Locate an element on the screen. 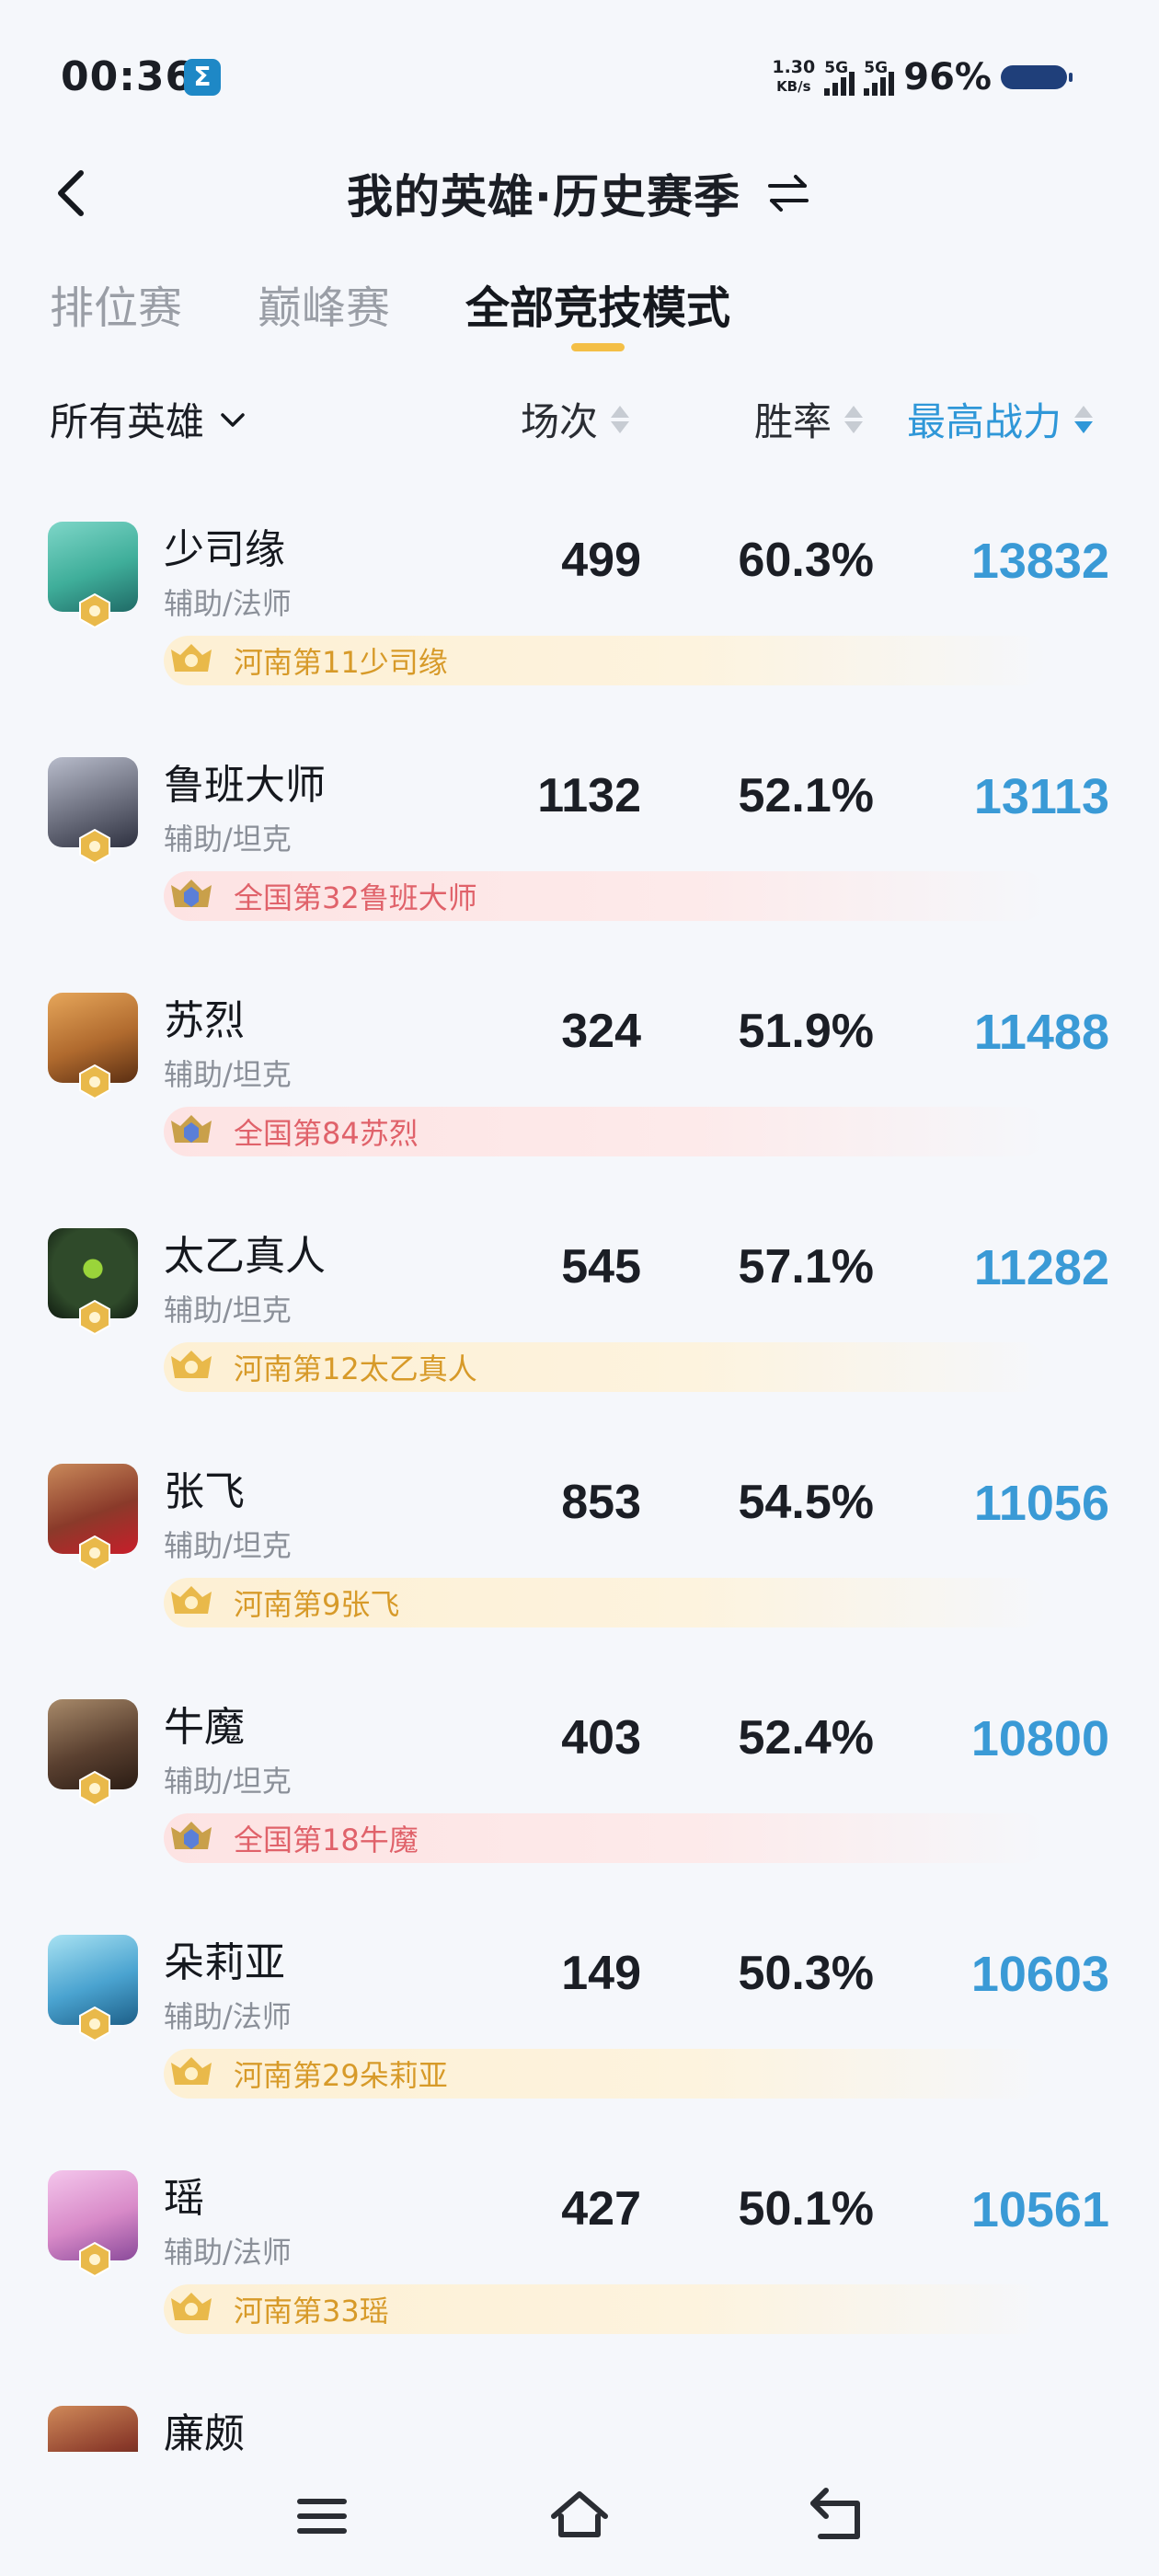  sort-games: 场次 is located at coordinates (575, 419).